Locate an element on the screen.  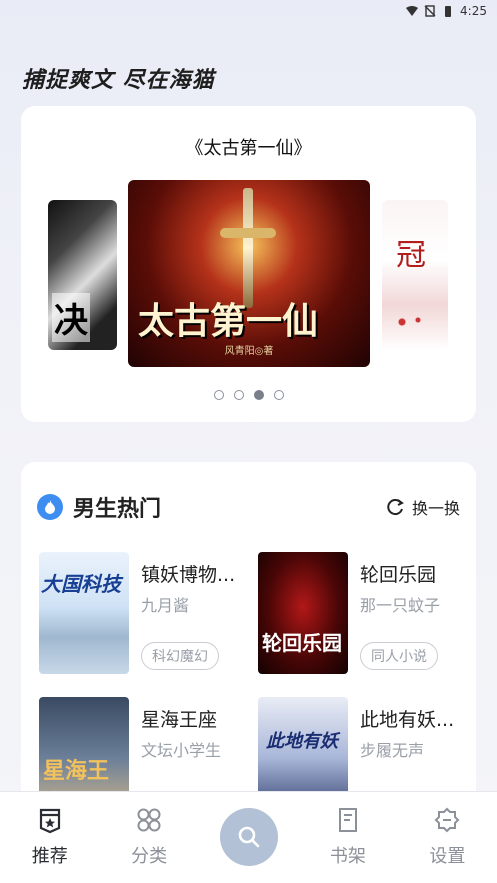
tab-category: 分类 is located at coordinates (148, 830).